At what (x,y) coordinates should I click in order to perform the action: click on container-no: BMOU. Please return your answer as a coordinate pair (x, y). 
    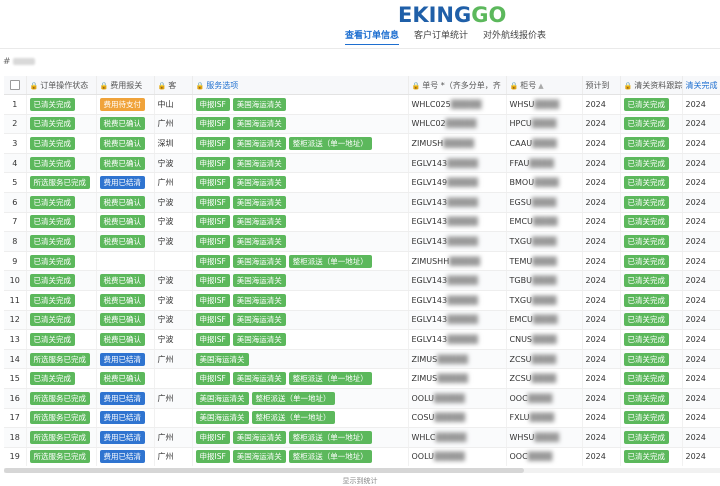
    Looking at the image, I should click on (522, 182).